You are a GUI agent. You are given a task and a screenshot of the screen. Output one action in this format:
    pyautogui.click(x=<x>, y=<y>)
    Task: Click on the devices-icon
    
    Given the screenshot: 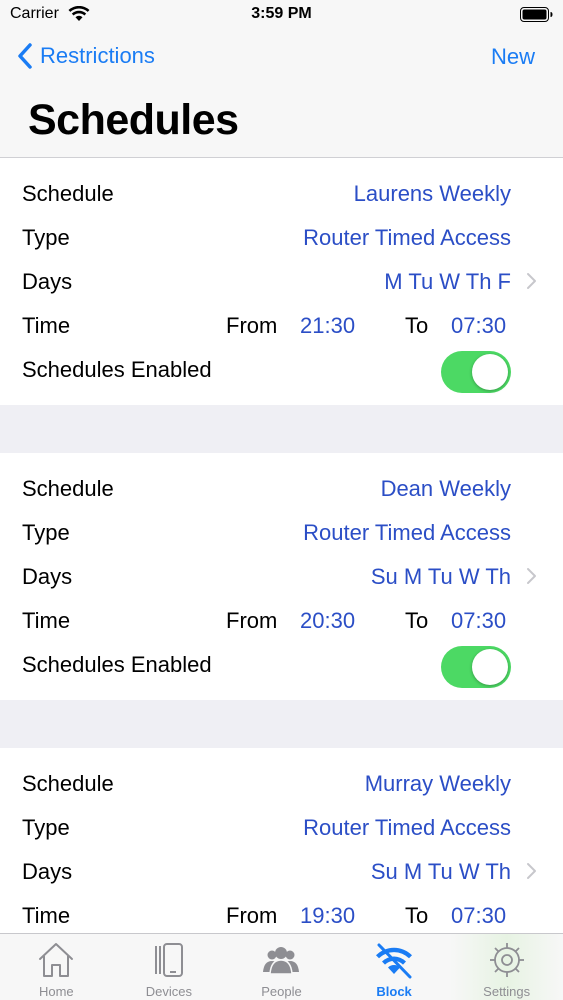 What is the action you would take?
    pyautogui.click(x=168, y=960)
    